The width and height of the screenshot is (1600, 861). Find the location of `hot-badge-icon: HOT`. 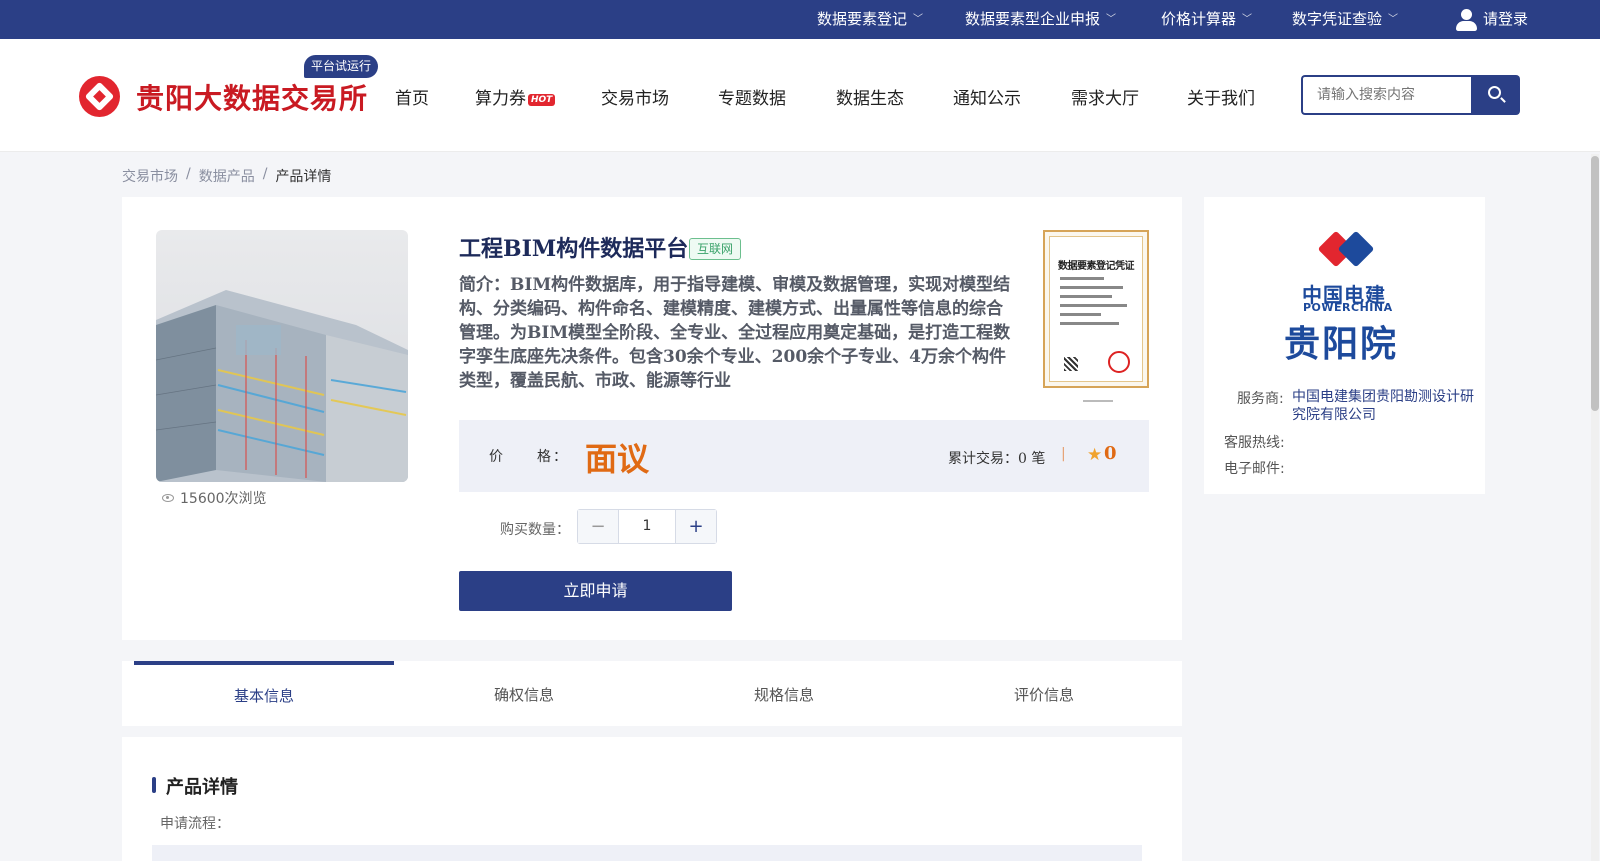

hot-badge-icon: HOT is located at coordinates (542, 100).